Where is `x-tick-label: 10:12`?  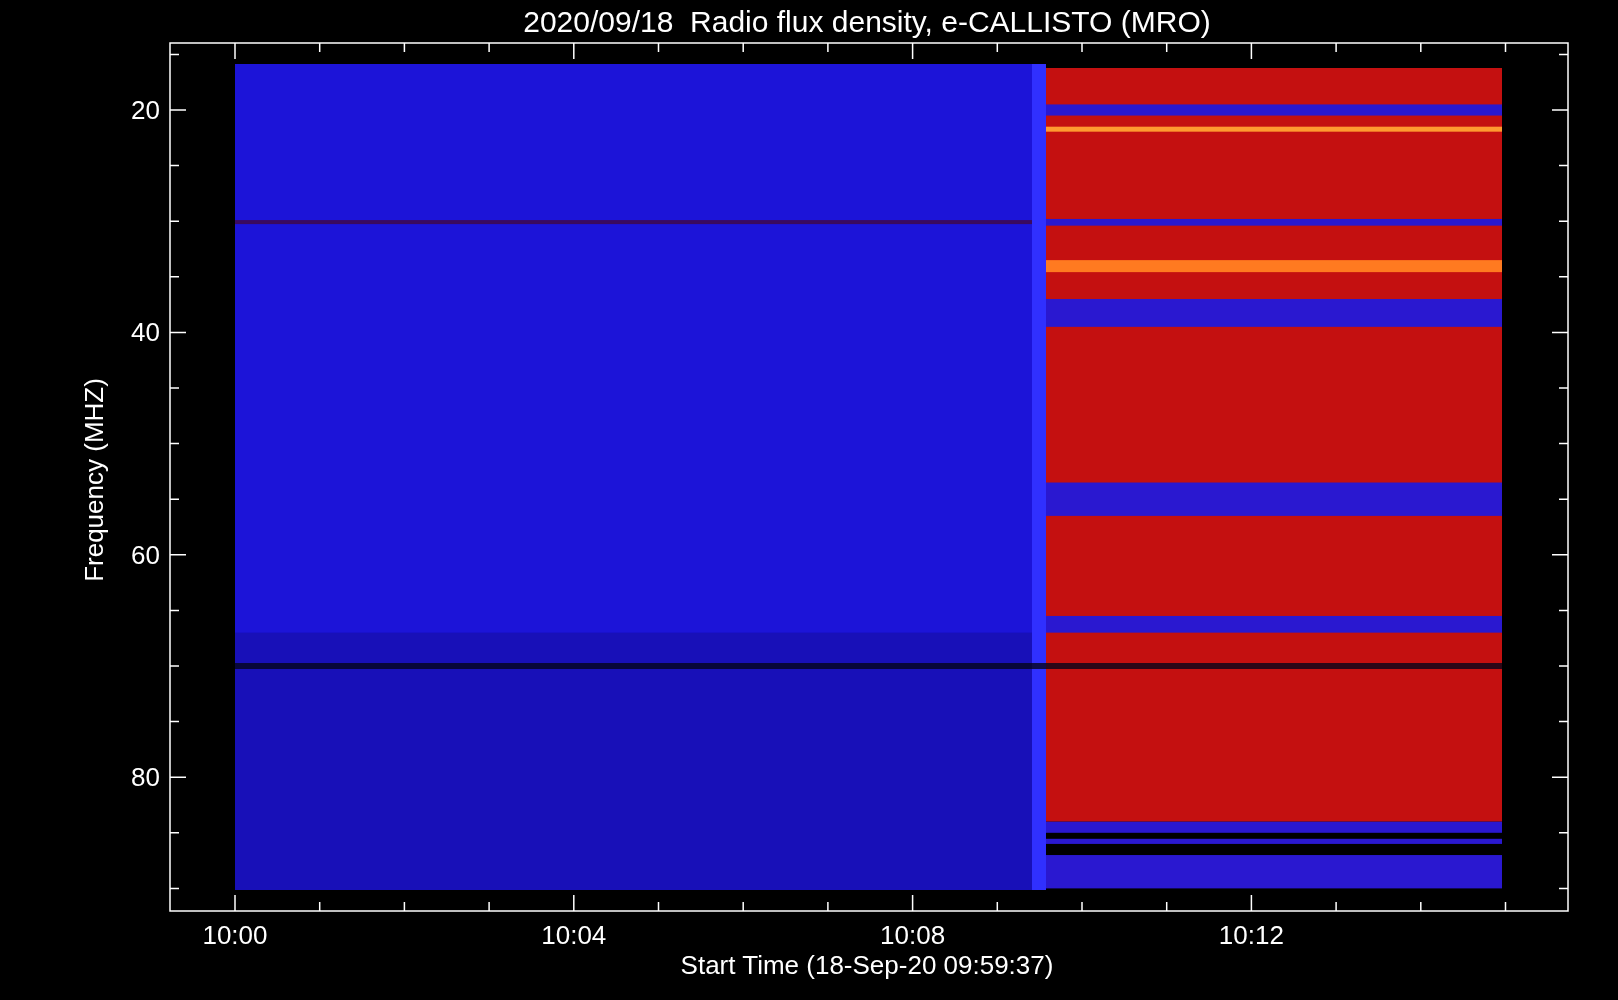
x-tick-label: 10:12 is located at coordinates (1251, 935).